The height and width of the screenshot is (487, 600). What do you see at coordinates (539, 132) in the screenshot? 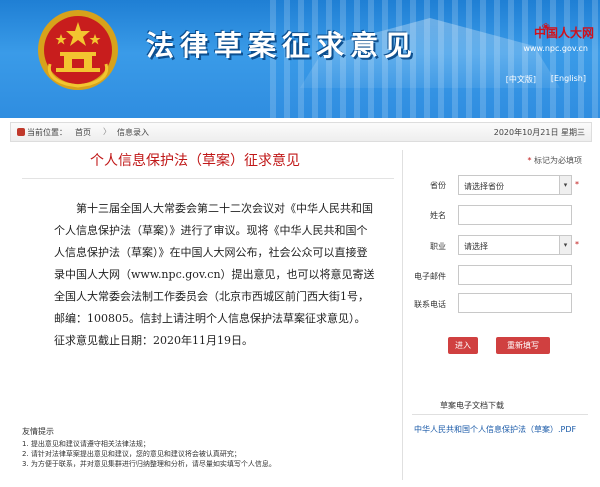
I see `current-date: 2020年10月21日 星期三` at bounding box center [539, 132].